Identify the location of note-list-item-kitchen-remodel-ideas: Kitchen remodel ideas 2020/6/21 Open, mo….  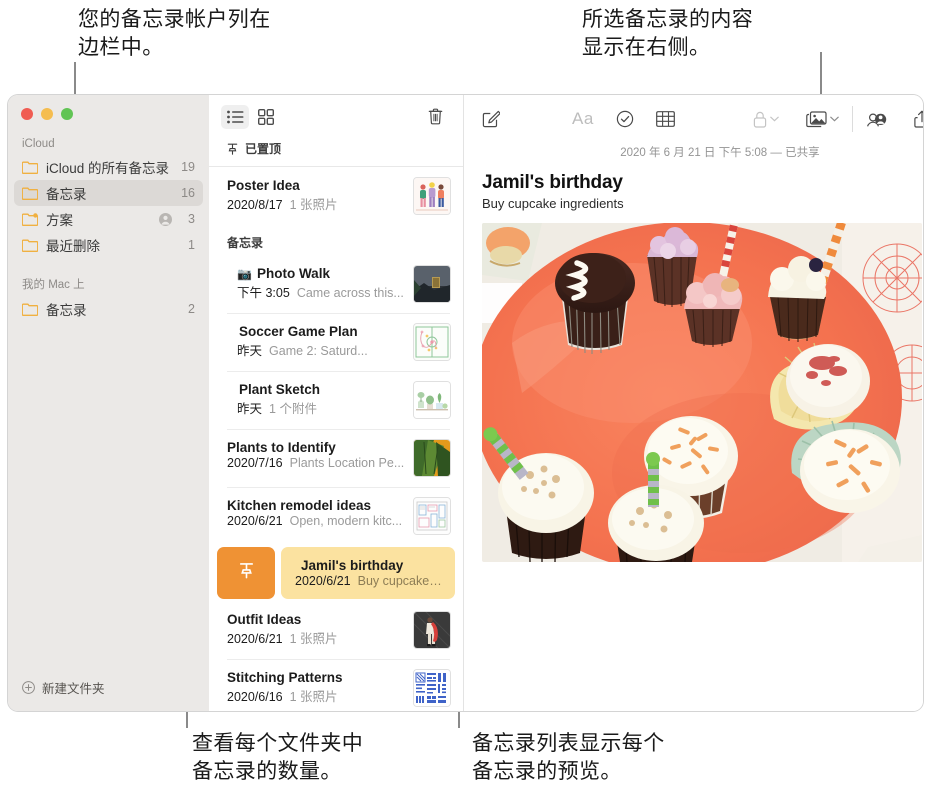
(336, 516).